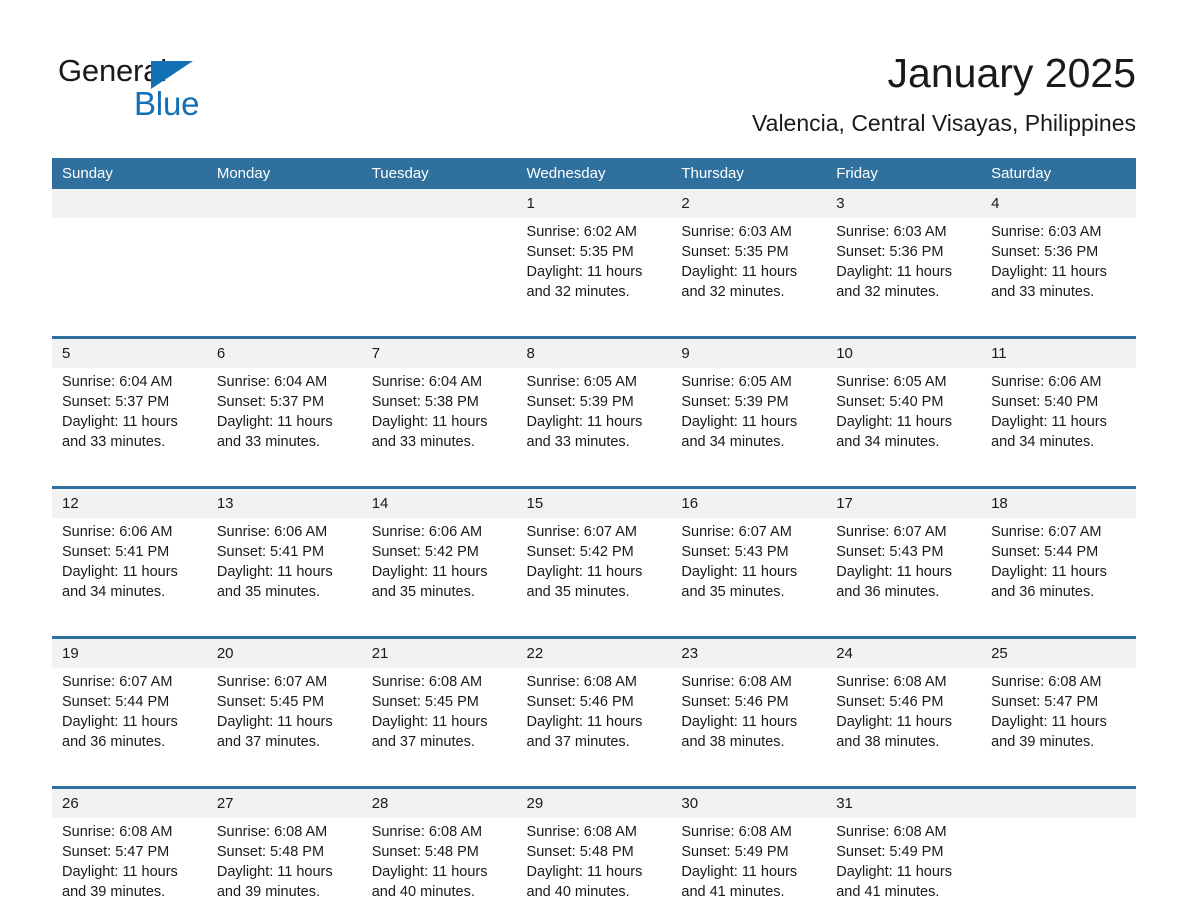 The height and width of the screenshot is (924, 1188). I want to click on day-number-cell: 6, so click(284, 352).